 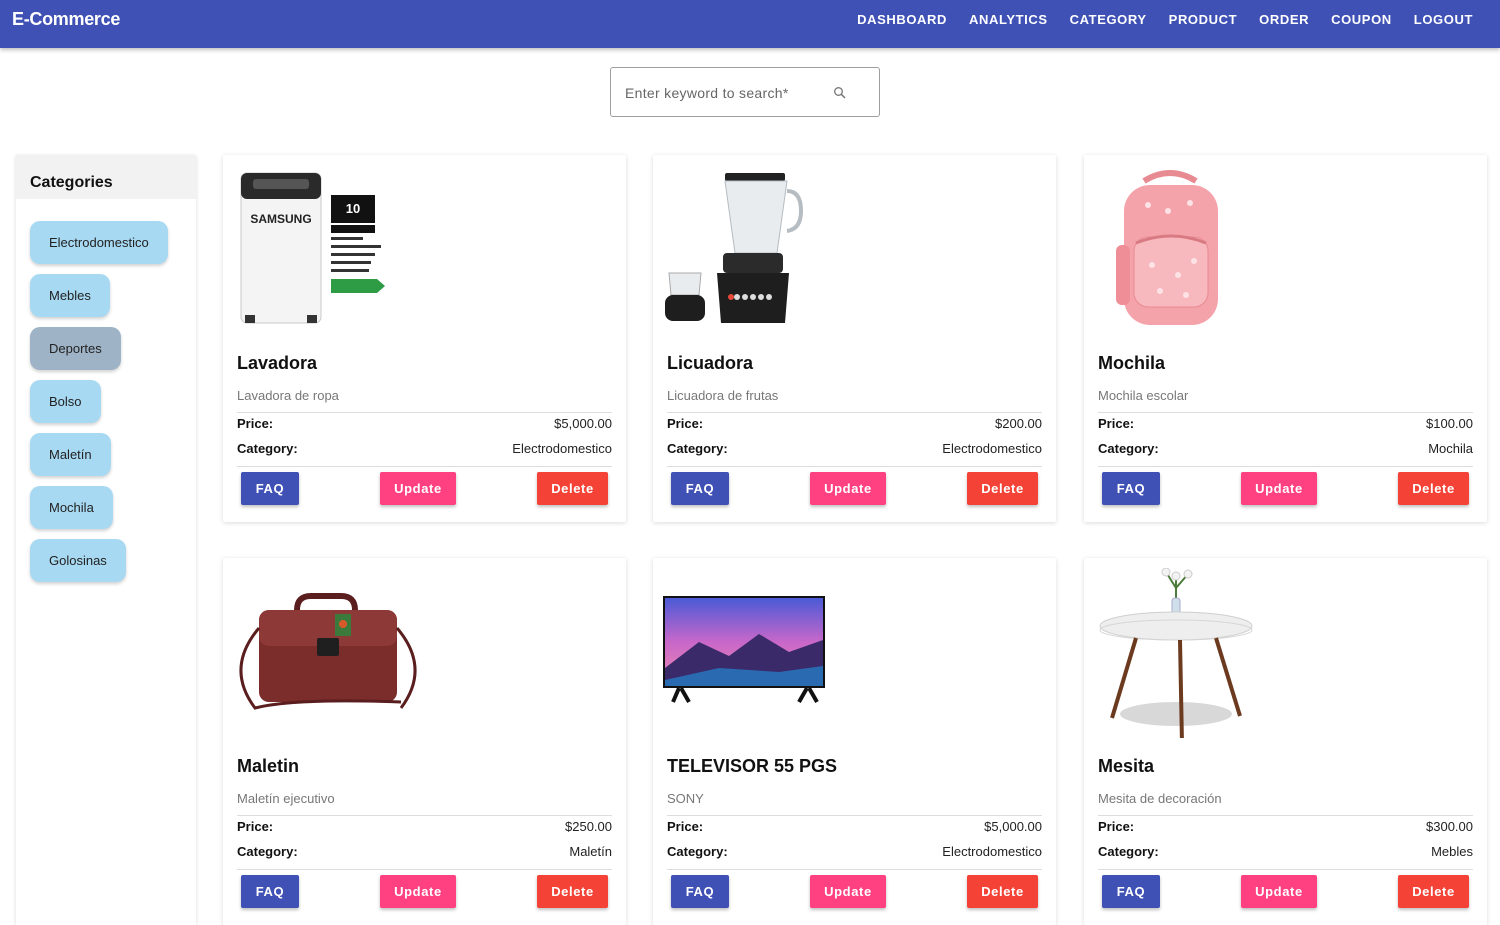 What do you see at coordinates (710, 363) in the screenshot?
I see `product-title: Licuadora` at bounding box center [710, 363].